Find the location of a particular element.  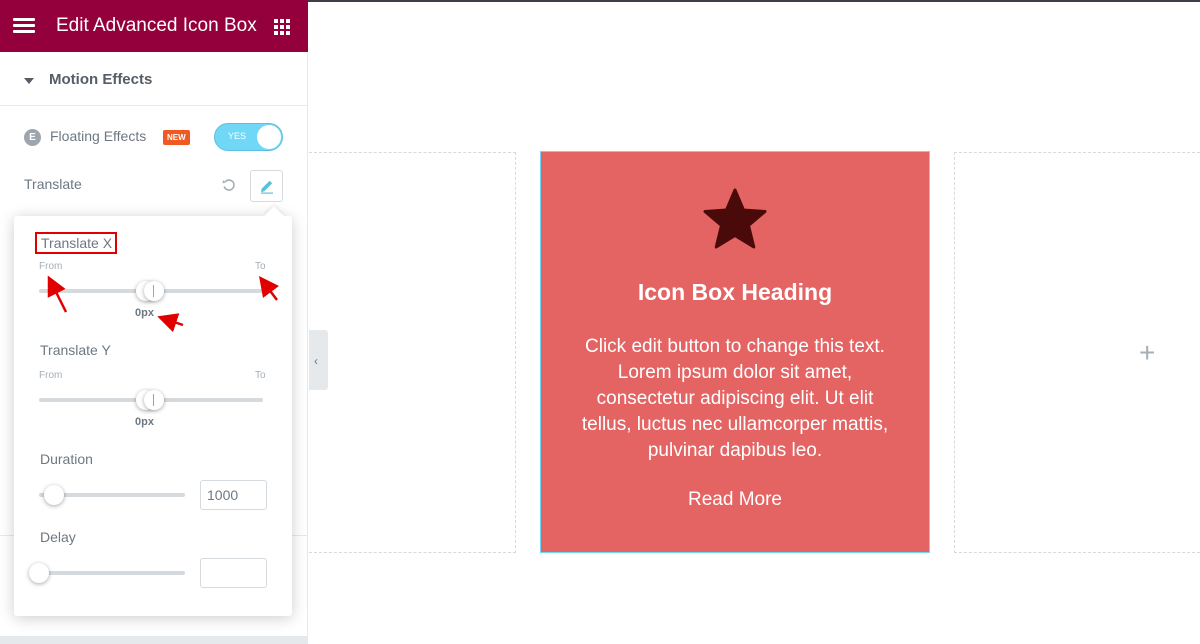

empty-column-left is located at coordinates (412, 352).